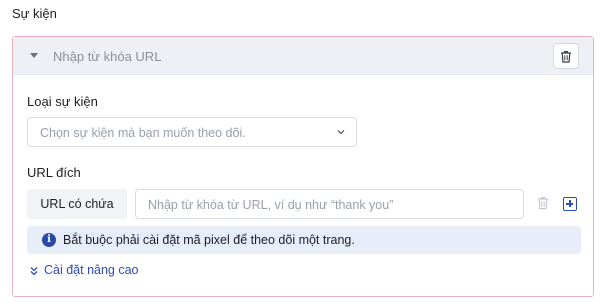  What do you see at coordinates (143, 133) in the screenshot?
I see `event-type-placeholder: Chọn sự kiện mà bạn muốn theo dõi.` at bounding box center [143, 133].